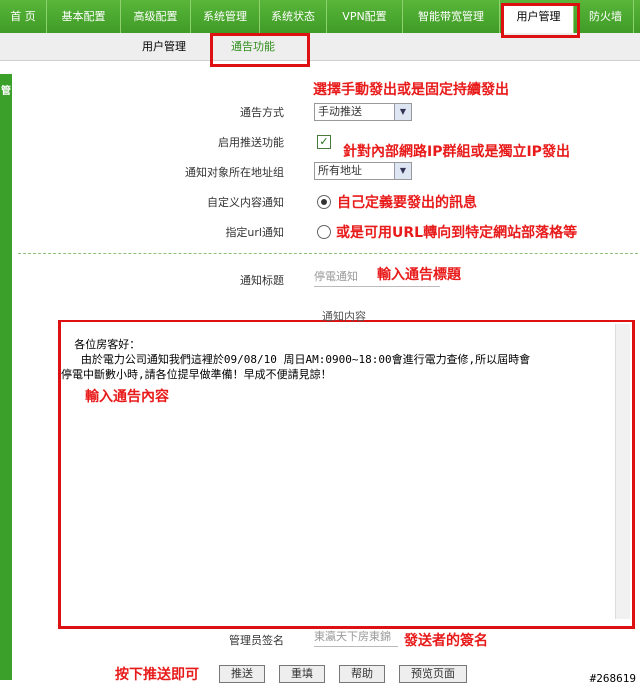 The image size is (640, 690). Describe the element at coordinates (324, 202) in the screenshot. I see `custom-content-radio` at that location.